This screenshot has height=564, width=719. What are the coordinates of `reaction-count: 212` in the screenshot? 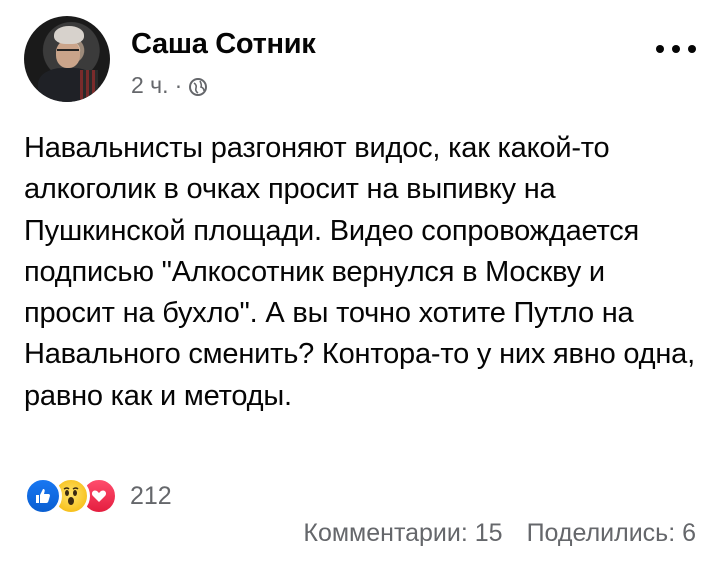 It's located at (151, 496).